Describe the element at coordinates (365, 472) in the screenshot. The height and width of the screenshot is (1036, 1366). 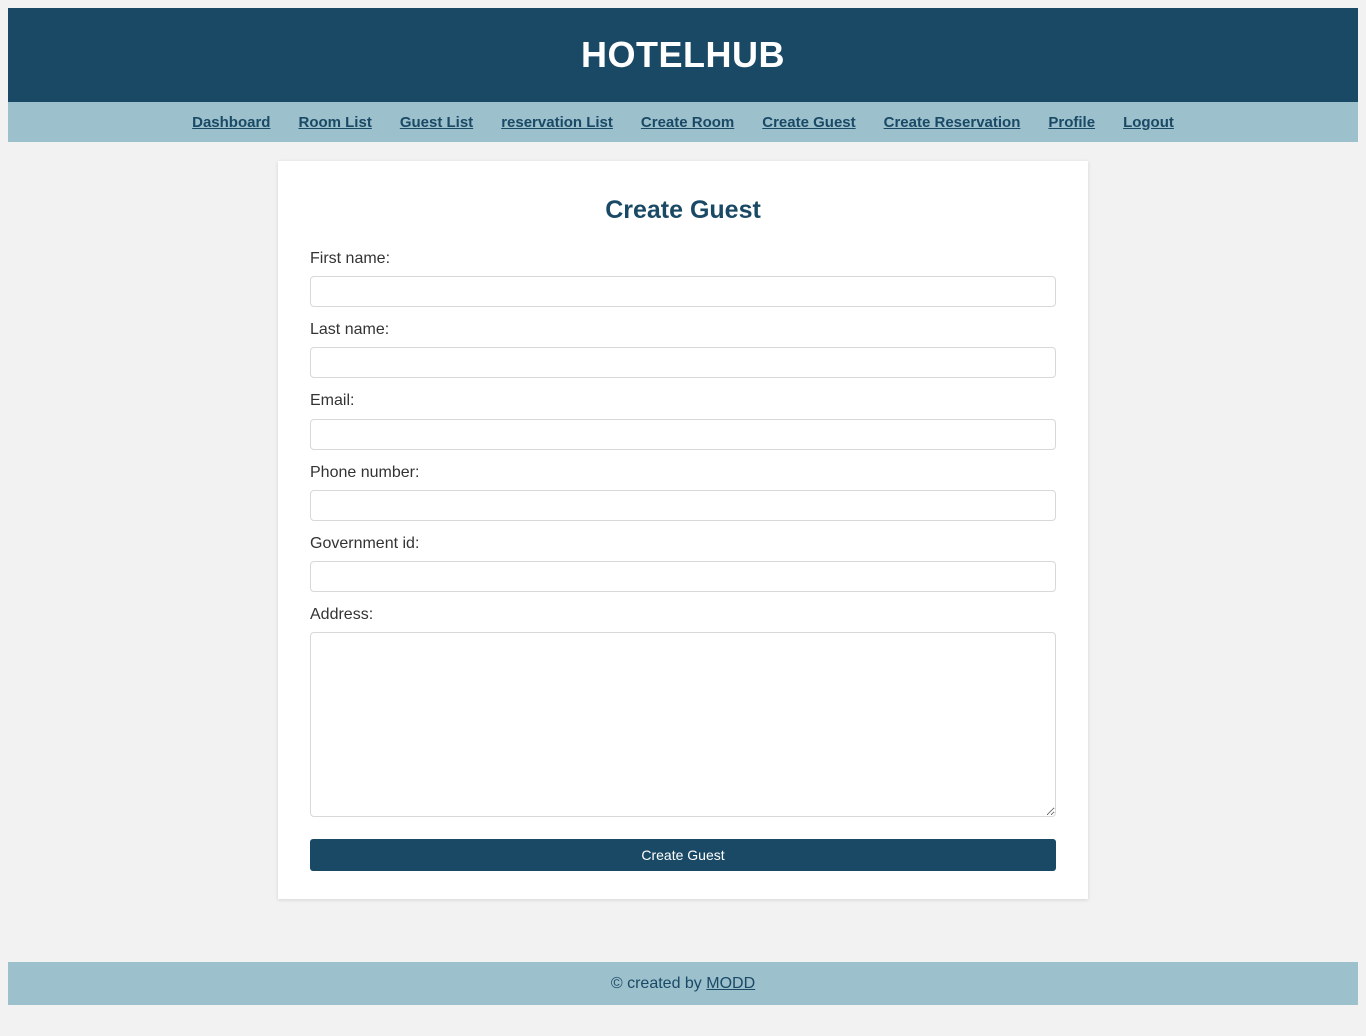
I see `phone-number-label: Phone number:` at that location.